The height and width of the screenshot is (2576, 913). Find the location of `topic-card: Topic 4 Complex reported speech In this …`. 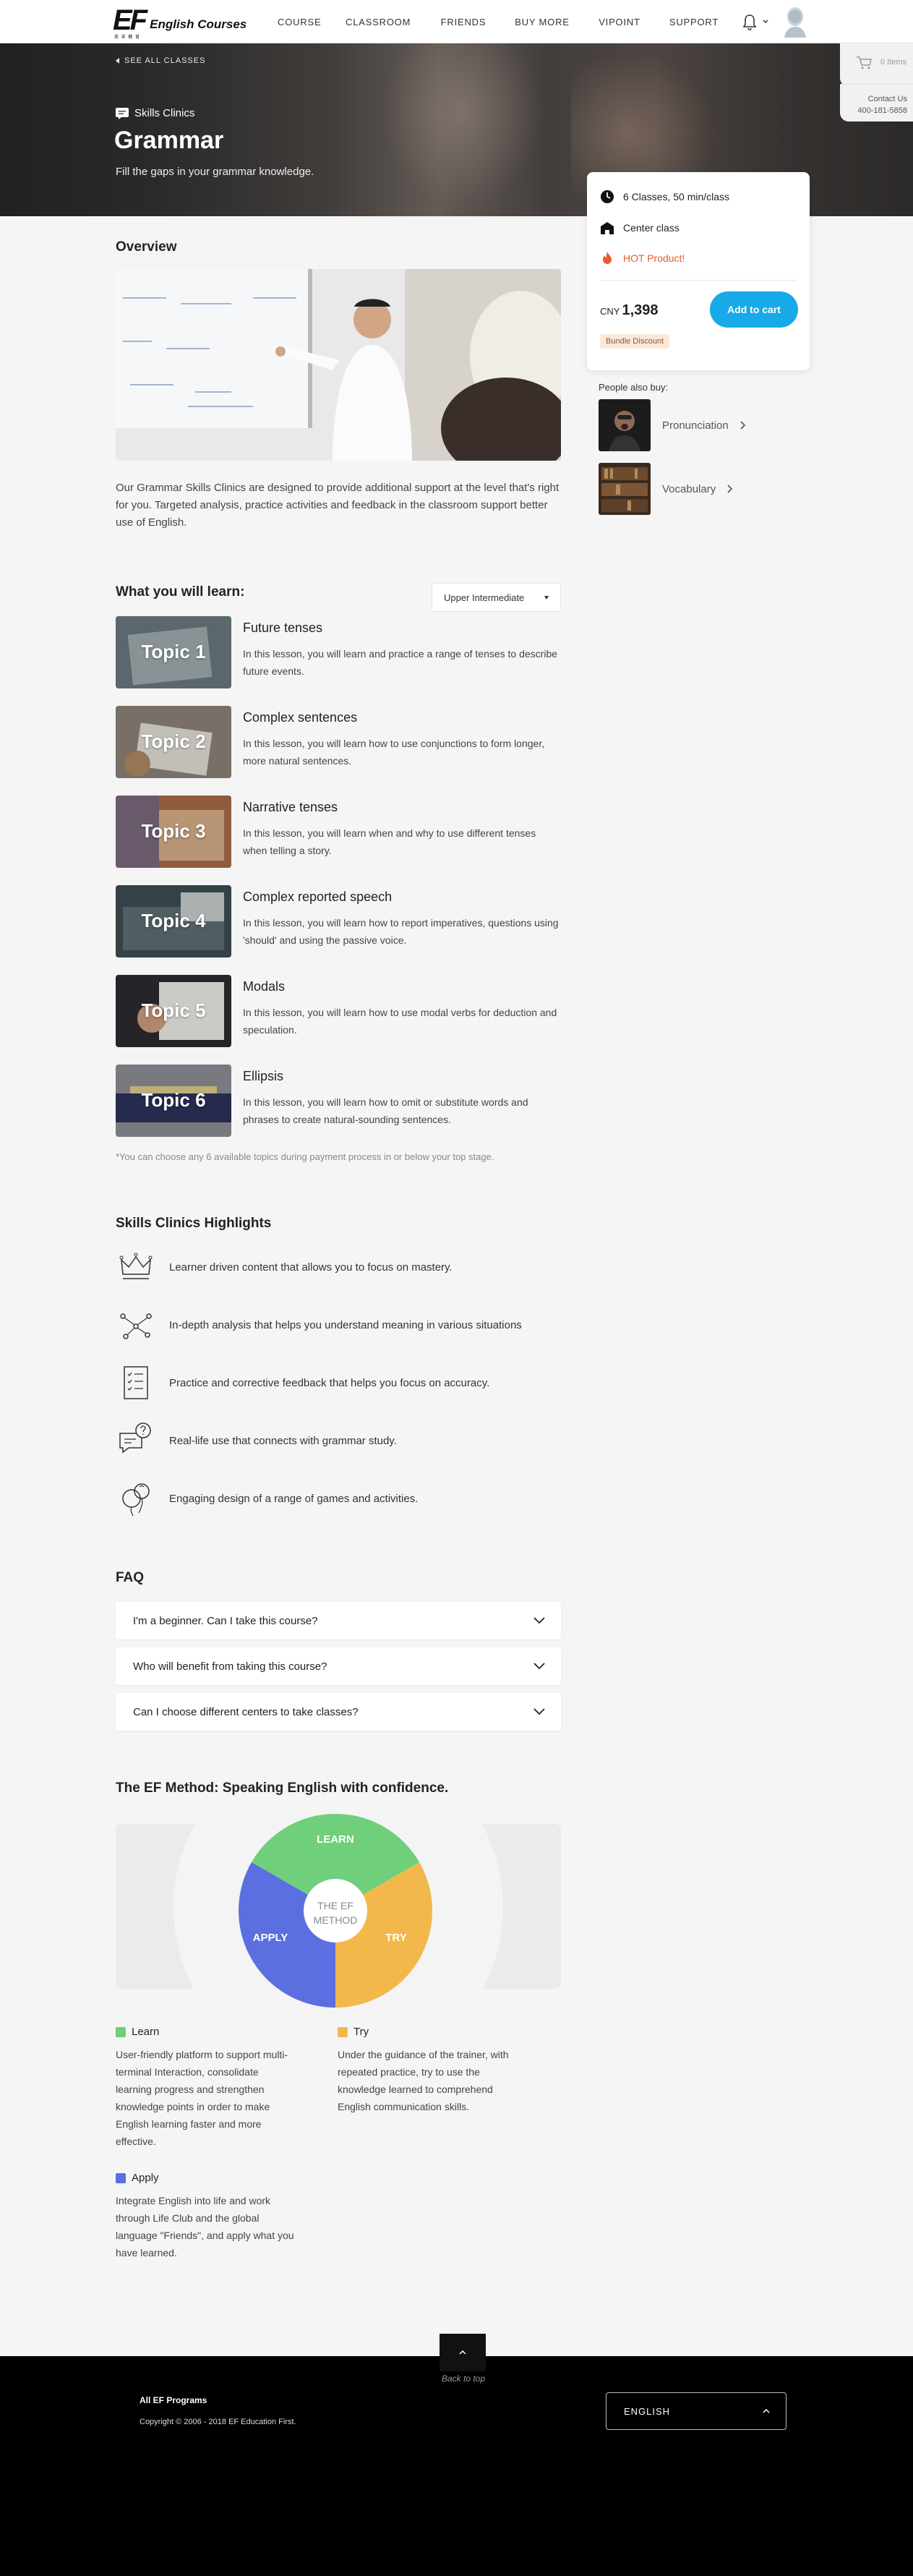

topic-card: Topic 4 Complex reported speech In this … is located at coordinates (340, 922).